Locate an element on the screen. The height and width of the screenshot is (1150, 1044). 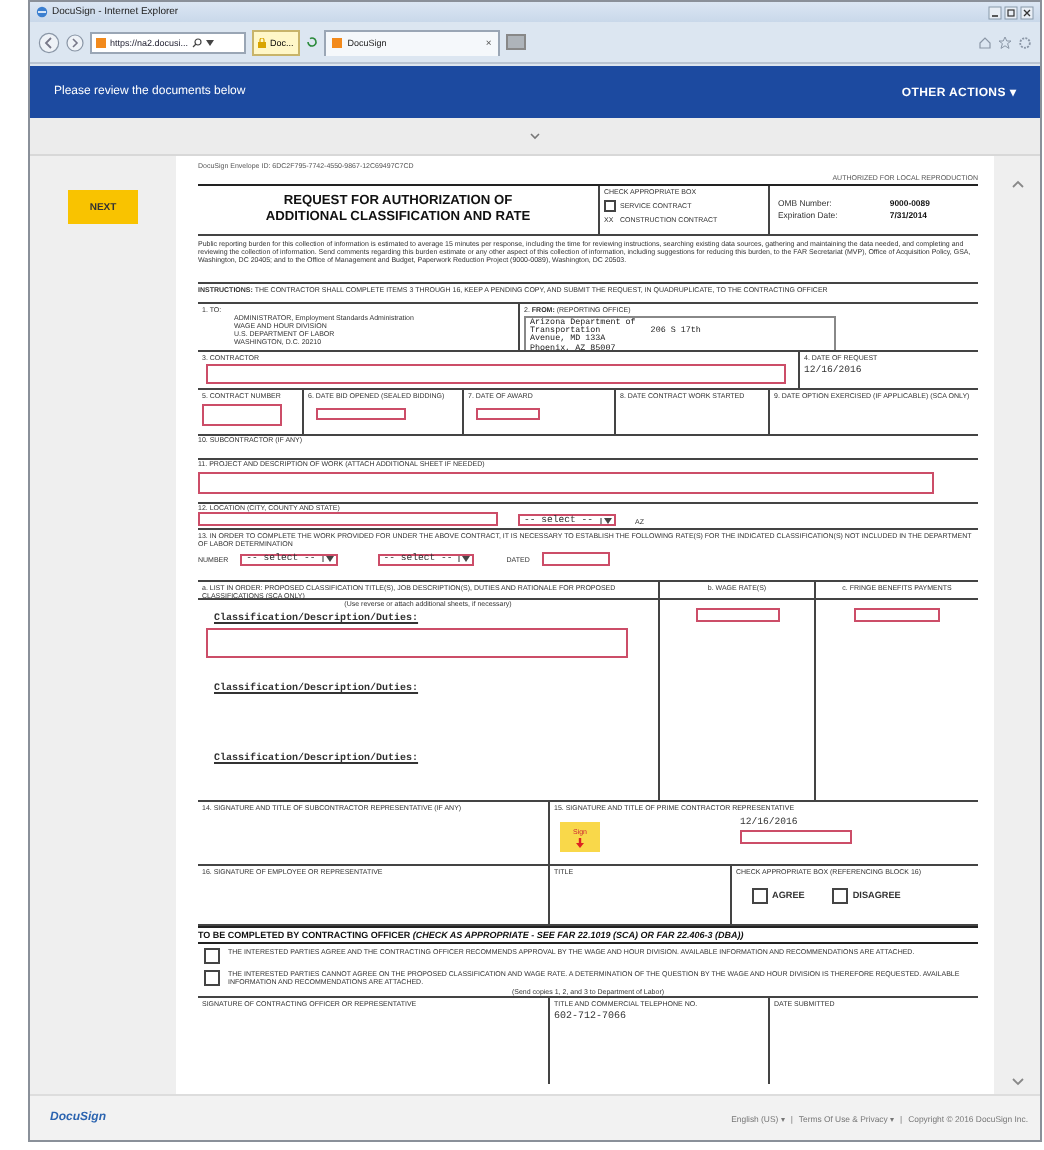
close-icon is located at coordinates (1027, 12).